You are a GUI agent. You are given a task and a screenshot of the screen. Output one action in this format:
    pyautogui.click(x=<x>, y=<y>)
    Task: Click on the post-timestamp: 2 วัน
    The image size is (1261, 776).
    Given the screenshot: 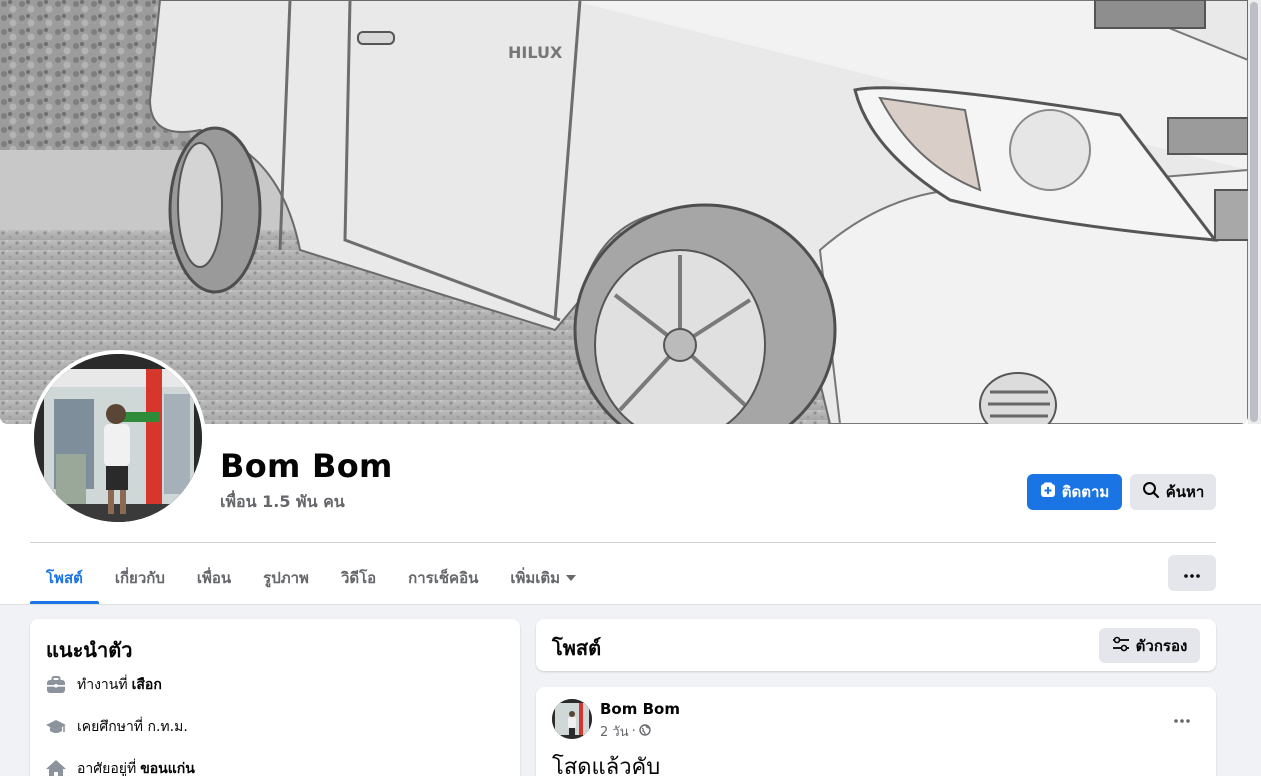 What is the action you would take?
    pyautogui.click(x=614, y=731)
    